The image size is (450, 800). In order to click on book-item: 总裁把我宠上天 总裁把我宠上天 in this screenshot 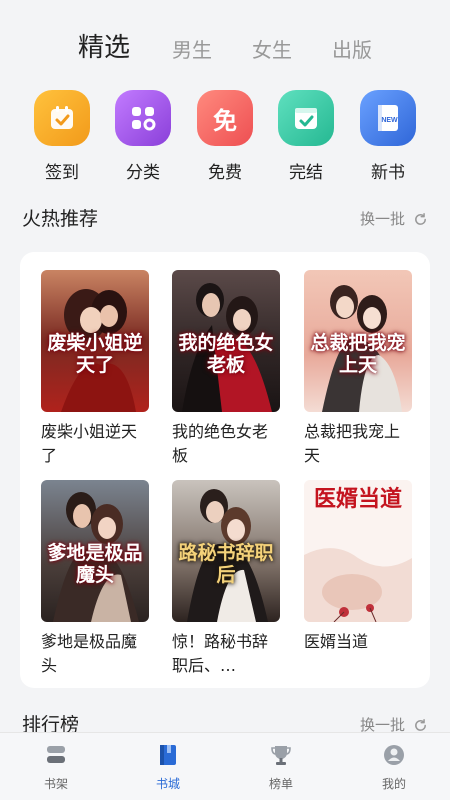, I will do `click(358, 369)`.